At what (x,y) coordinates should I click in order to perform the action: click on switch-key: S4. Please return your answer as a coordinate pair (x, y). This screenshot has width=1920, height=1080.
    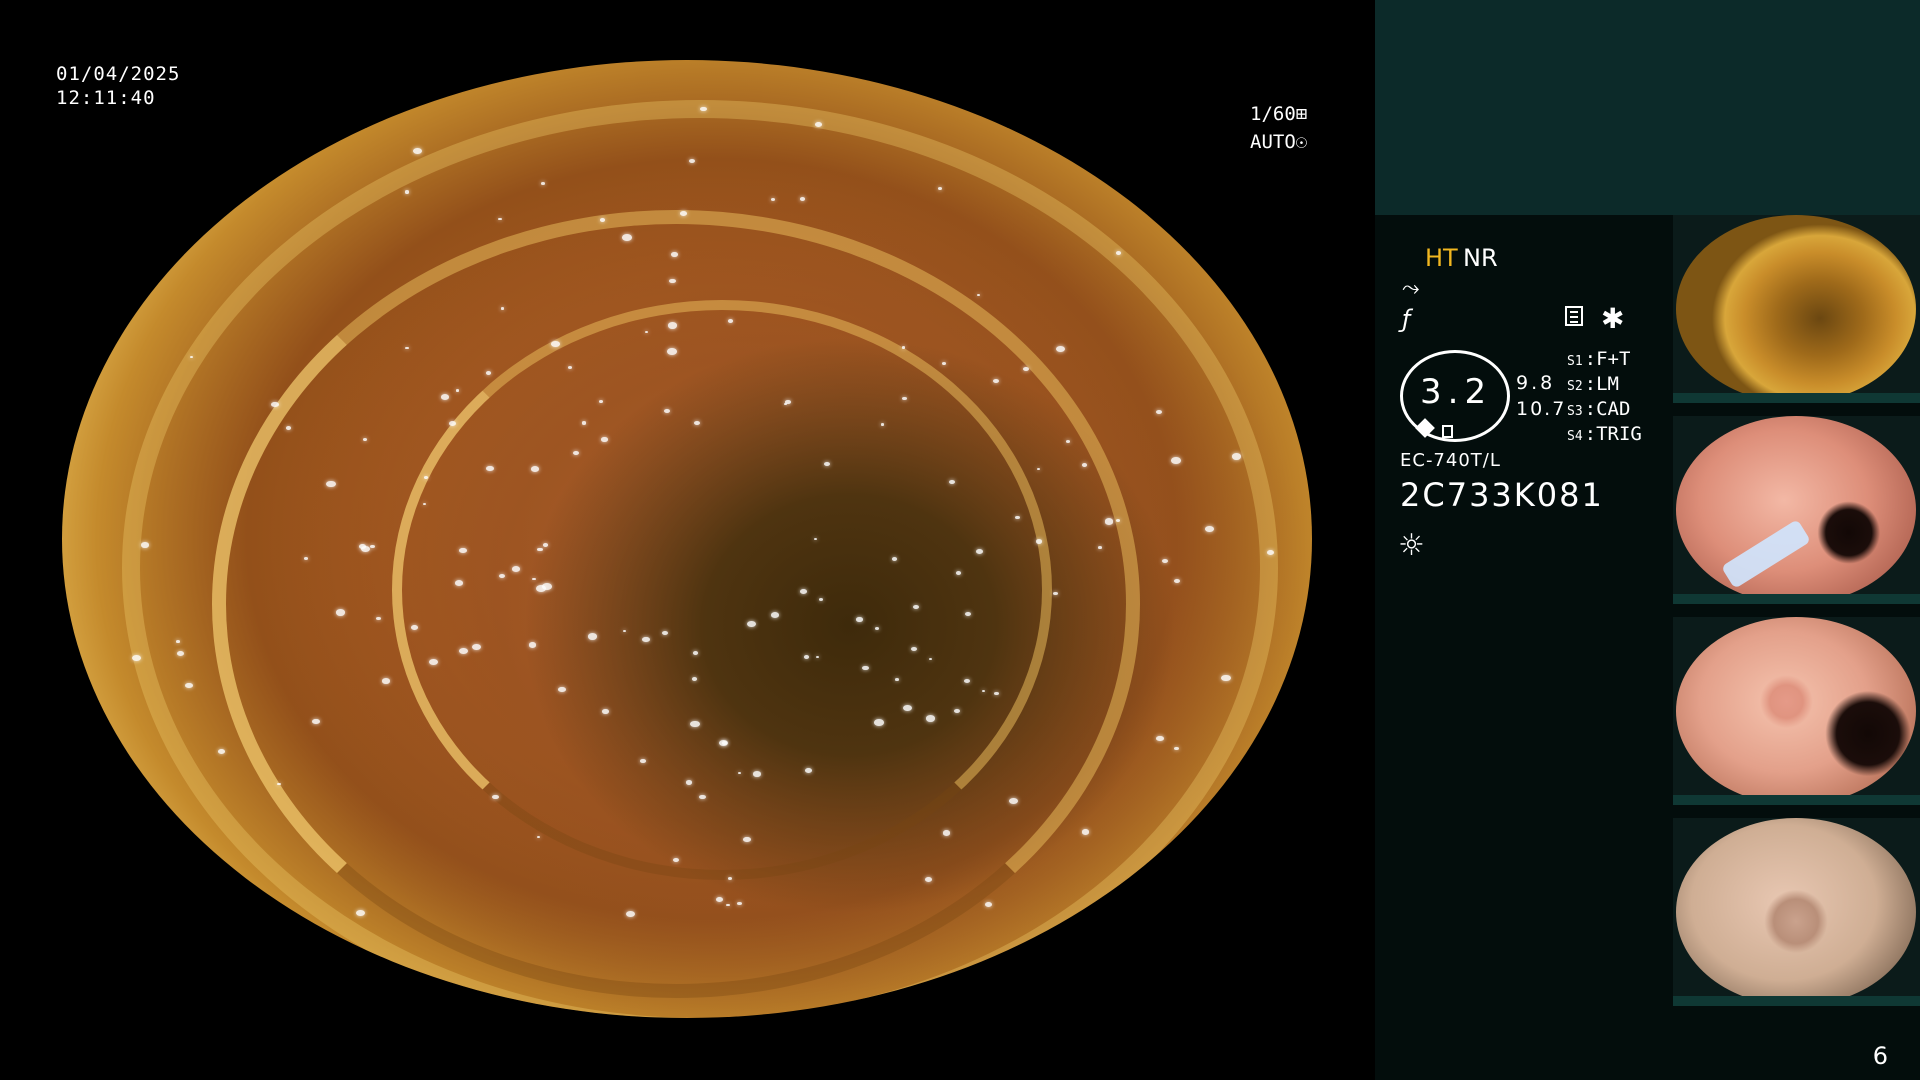
    Looking at the image, I should click on (1575, 436).